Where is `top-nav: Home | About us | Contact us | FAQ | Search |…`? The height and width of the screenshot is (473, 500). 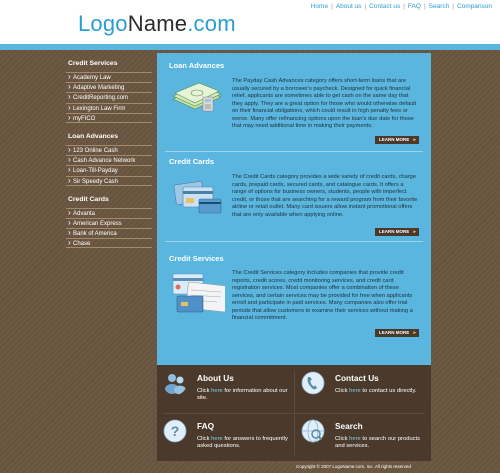
top-nav: Home | About us | Contact us | FAQ | Search |… is located at coordinates (401, 6).